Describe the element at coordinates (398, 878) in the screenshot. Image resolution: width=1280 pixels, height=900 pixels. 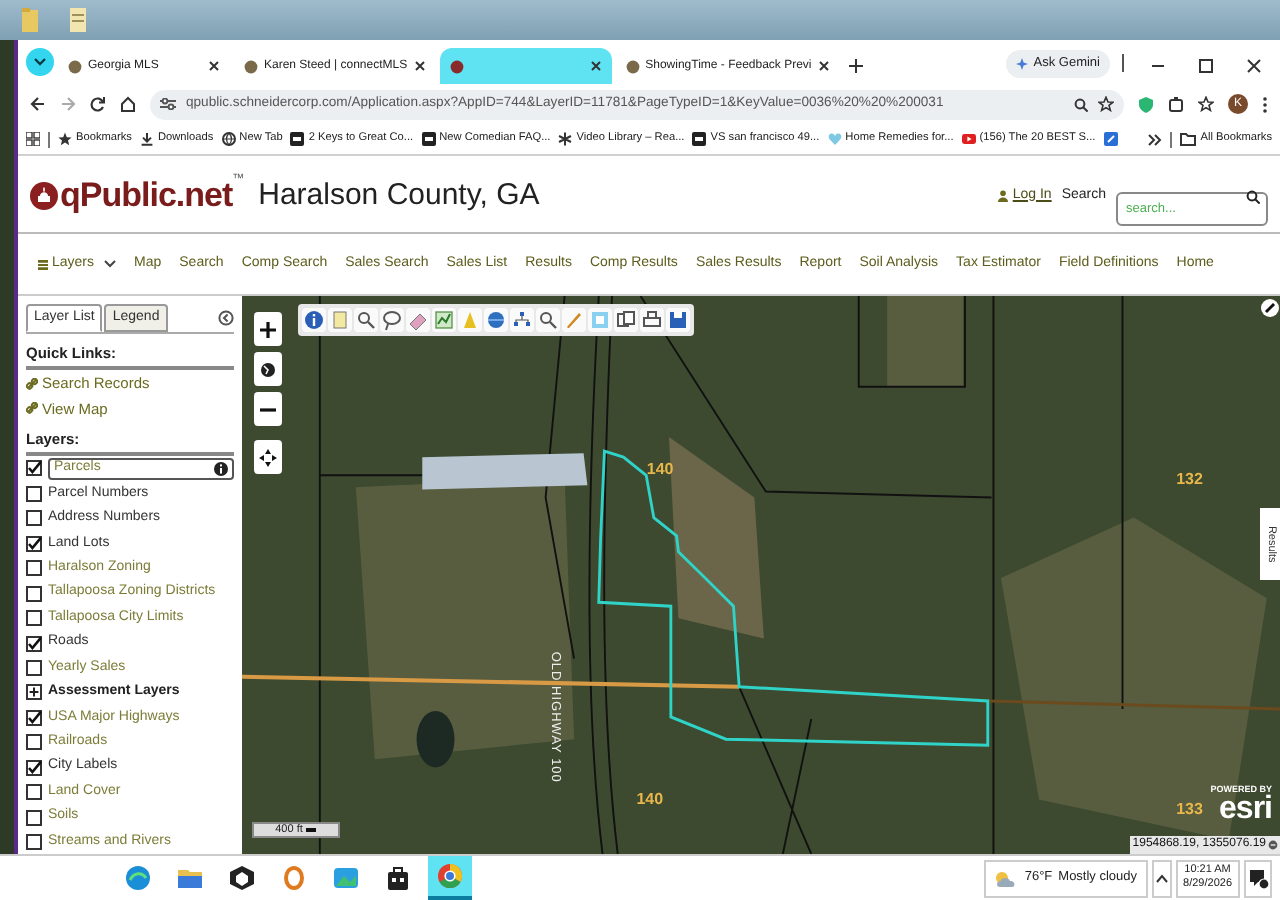
I see `bag-icon` at that location.